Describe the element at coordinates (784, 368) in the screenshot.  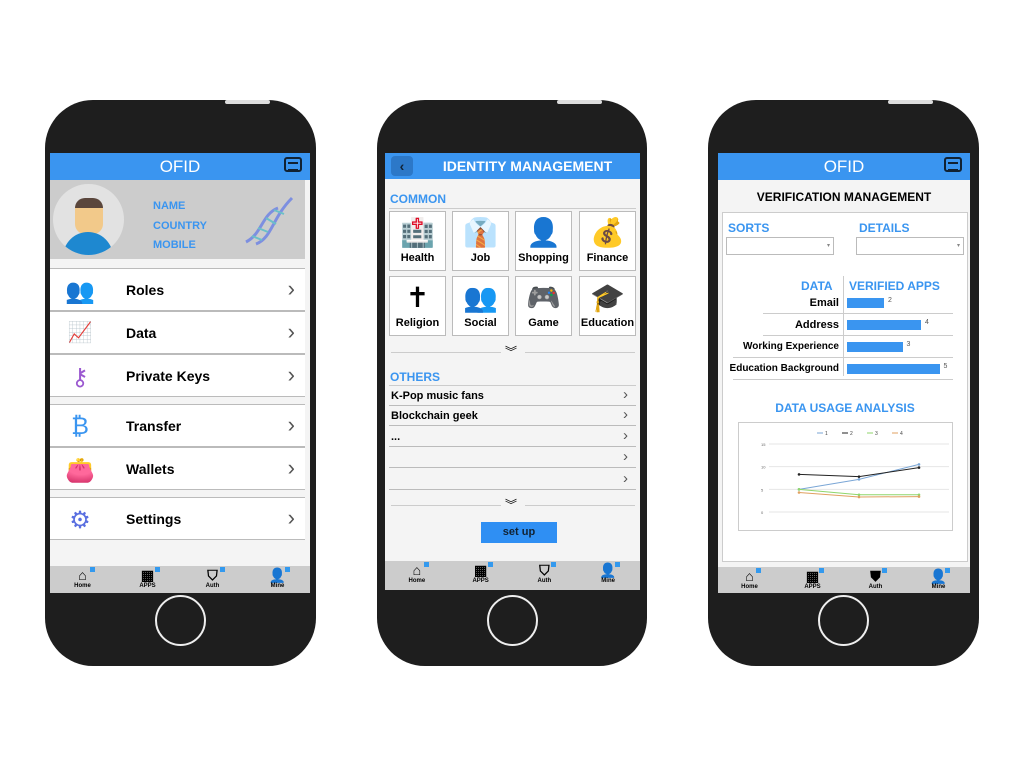
I see `data-row-label: Education Background` at that location.